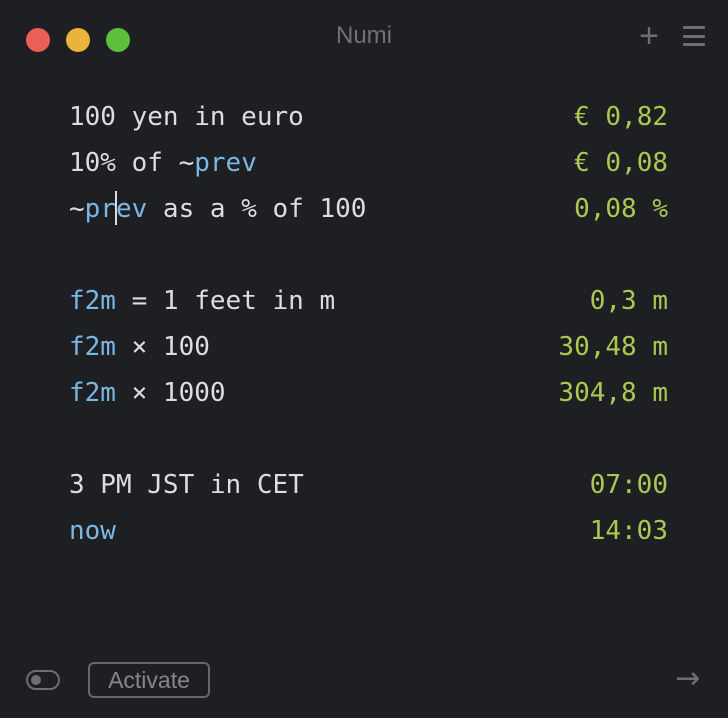 The image size is (728, 718). I want to click on plus-icon: +, so click(649, 36).